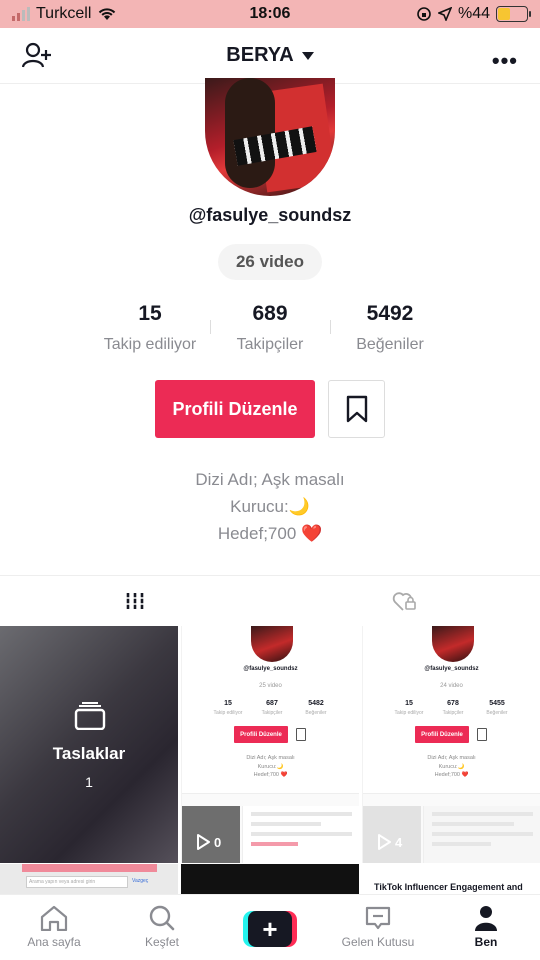 This screenshot has height=960, width=540. Describe the element at coordinates (390, 313) in the screenshot. I see `stat-number: 5492` at that location.